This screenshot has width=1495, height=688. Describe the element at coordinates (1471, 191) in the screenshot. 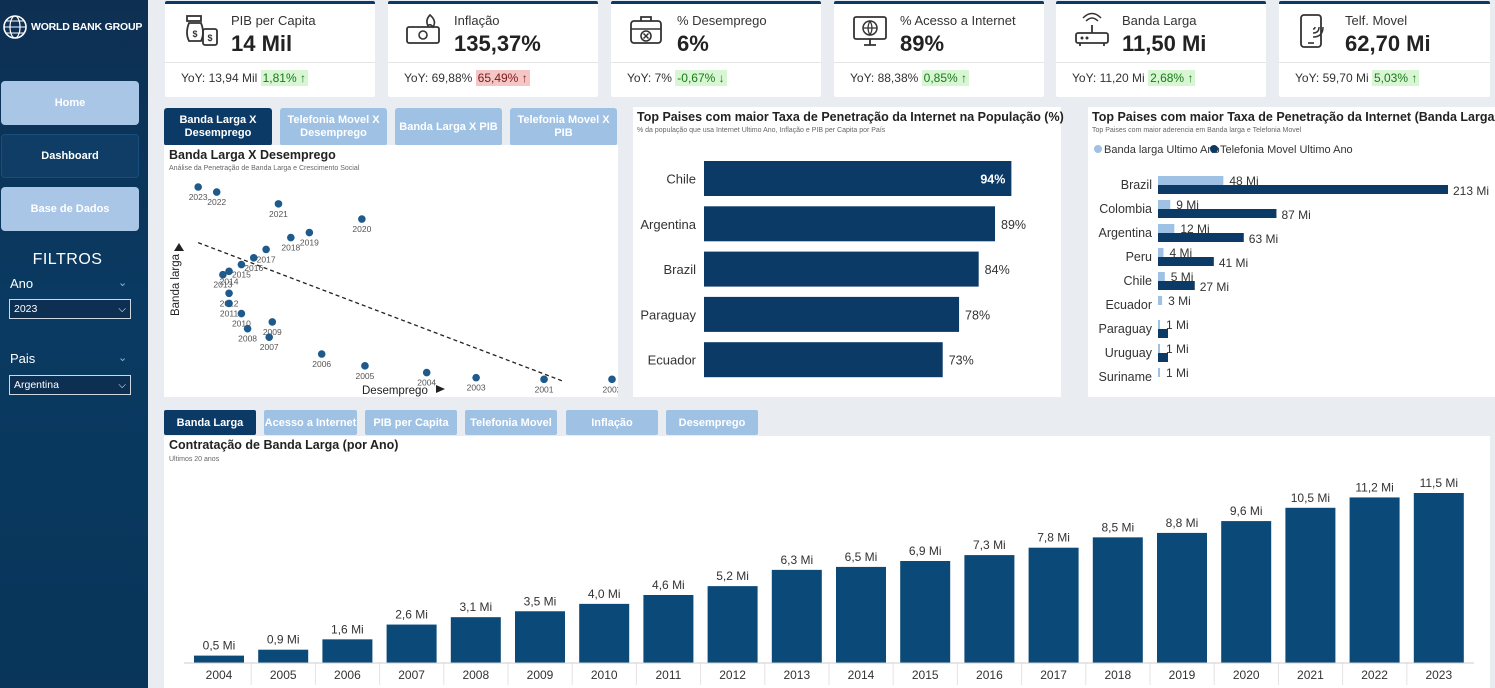

I see `bar-value-label: 213 Mi` at that location.